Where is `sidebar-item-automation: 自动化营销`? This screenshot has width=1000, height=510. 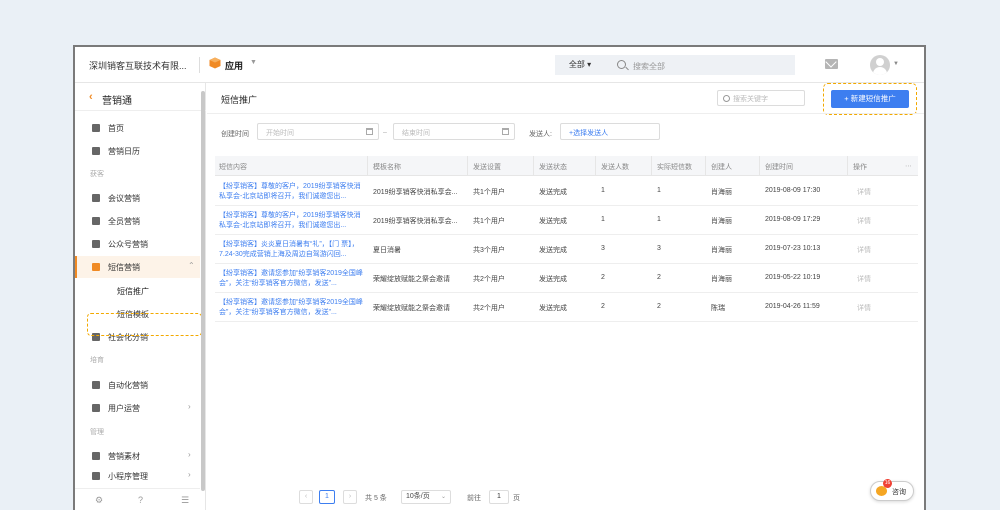
sidebar-item-automation: 自动化营销 is located at coordinates (137, 385).